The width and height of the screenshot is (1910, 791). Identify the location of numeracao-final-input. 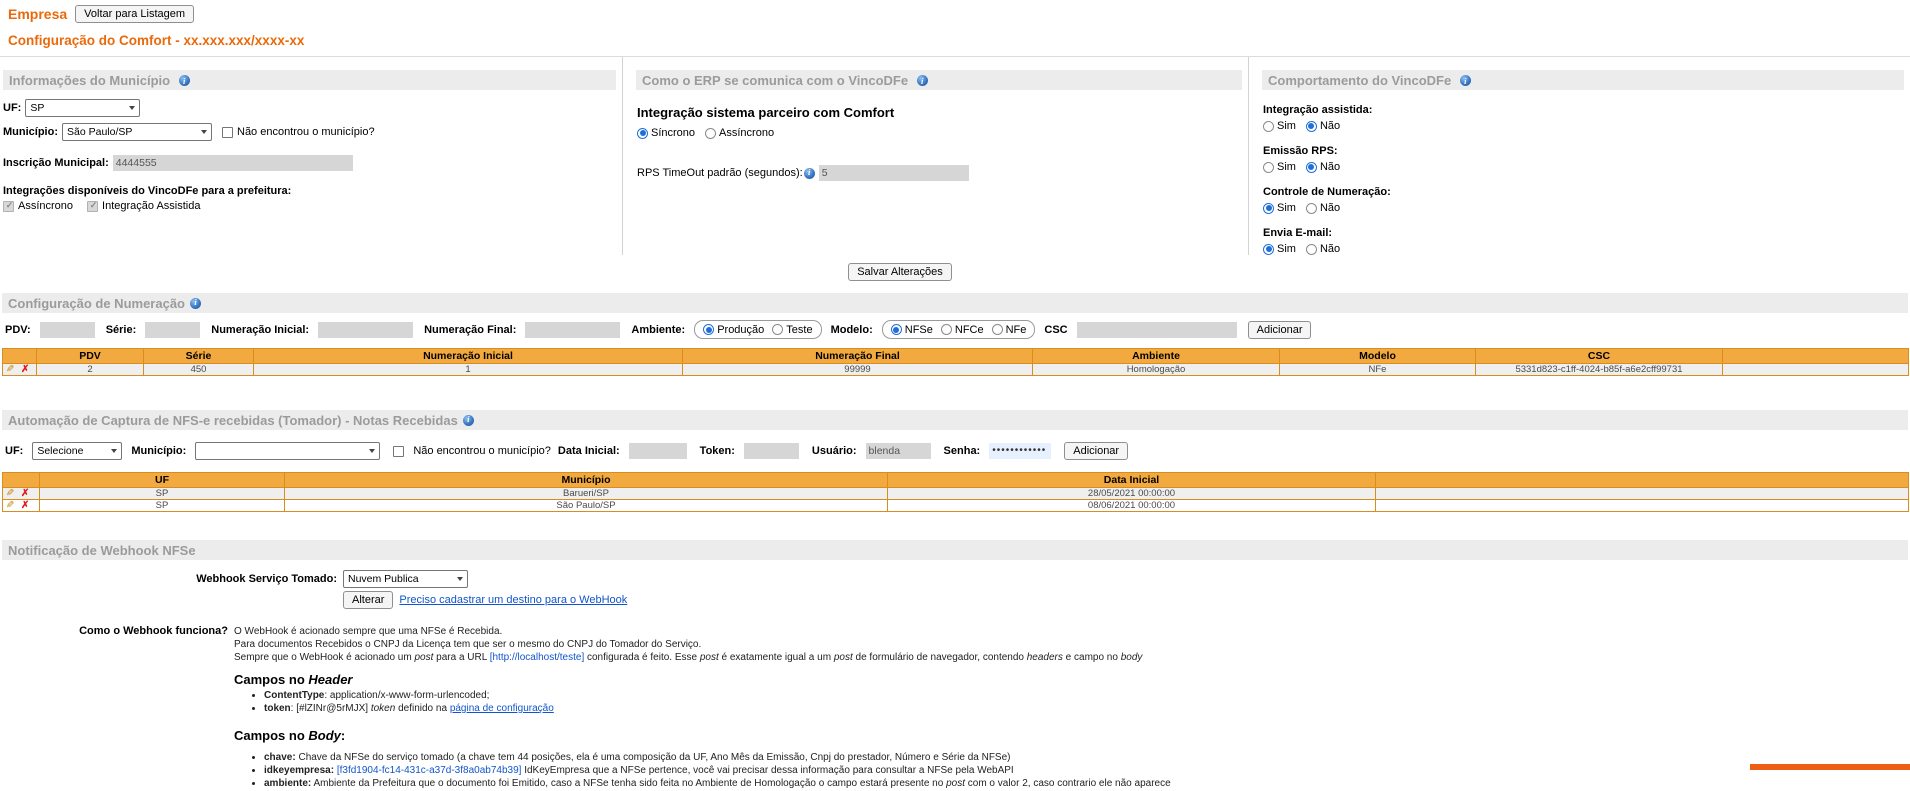
(573, 329).